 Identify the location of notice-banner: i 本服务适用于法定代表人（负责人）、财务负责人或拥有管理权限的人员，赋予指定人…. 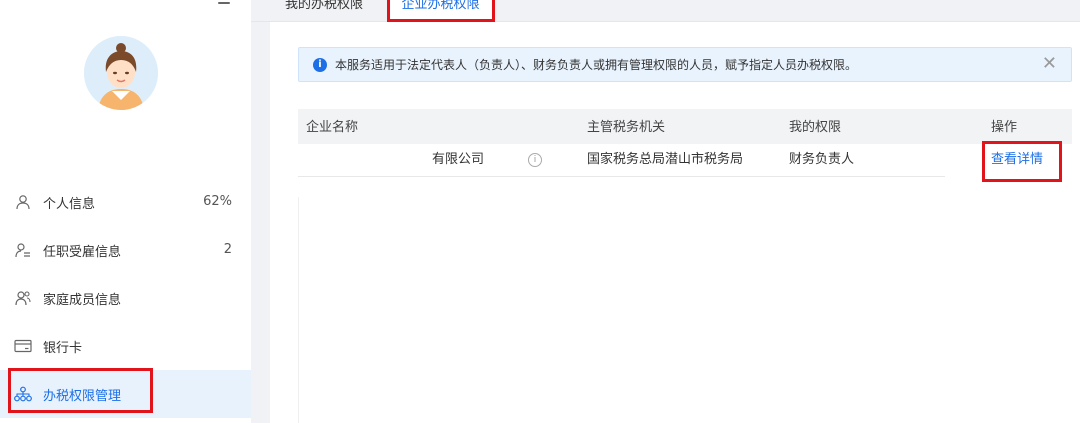
(685, 64).